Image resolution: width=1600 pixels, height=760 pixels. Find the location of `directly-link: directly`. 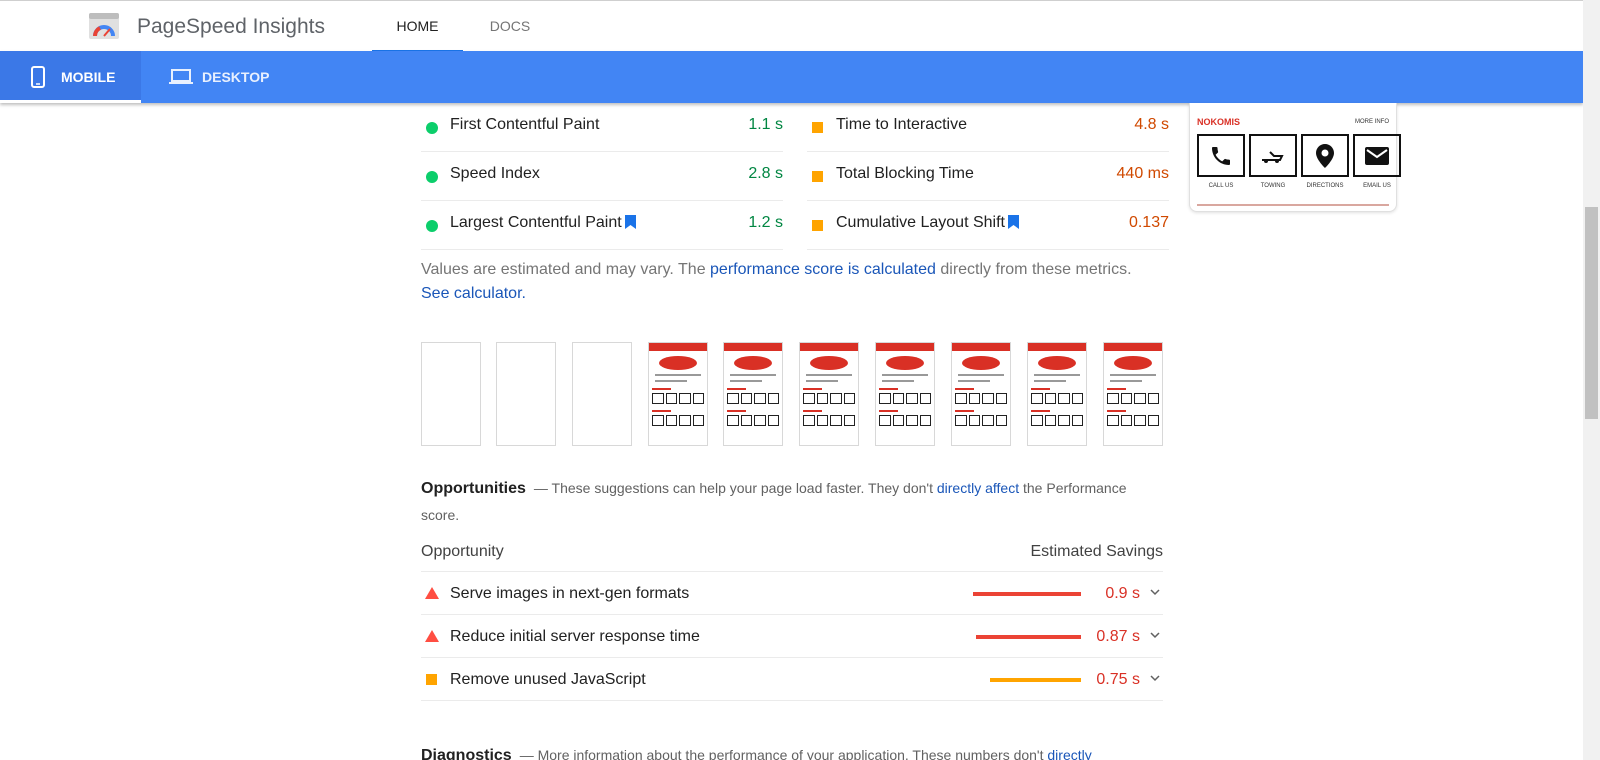

directly-link: directly is located at coordinates (1069, 753).